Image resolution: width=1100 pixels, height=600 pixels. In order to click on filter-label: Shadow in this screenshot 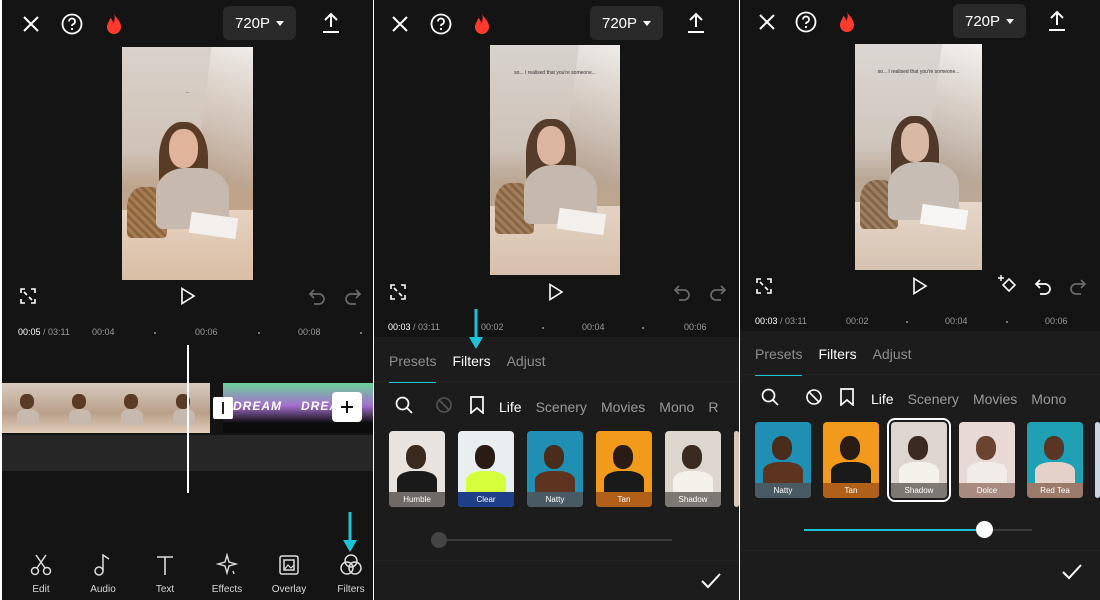, I will do `click(693, 499)`.